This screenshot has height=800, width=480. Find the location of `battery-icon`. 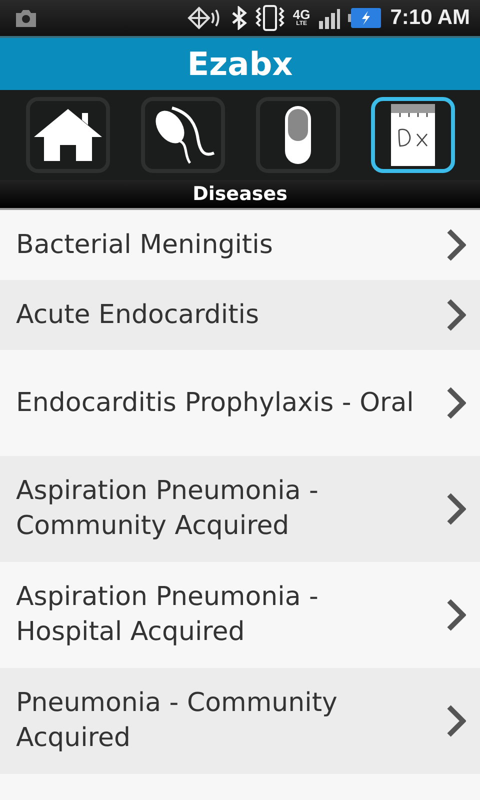

battery-icon is located at coordinates (365, 18).